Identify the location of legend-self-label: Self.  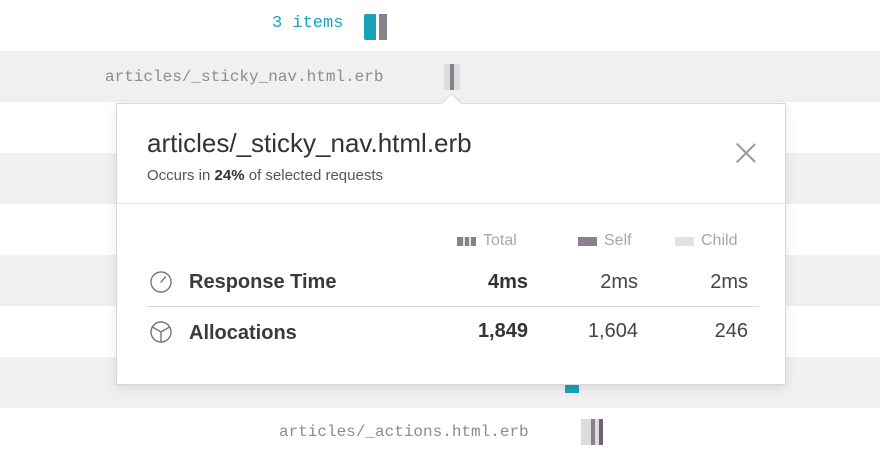
(618, 240).